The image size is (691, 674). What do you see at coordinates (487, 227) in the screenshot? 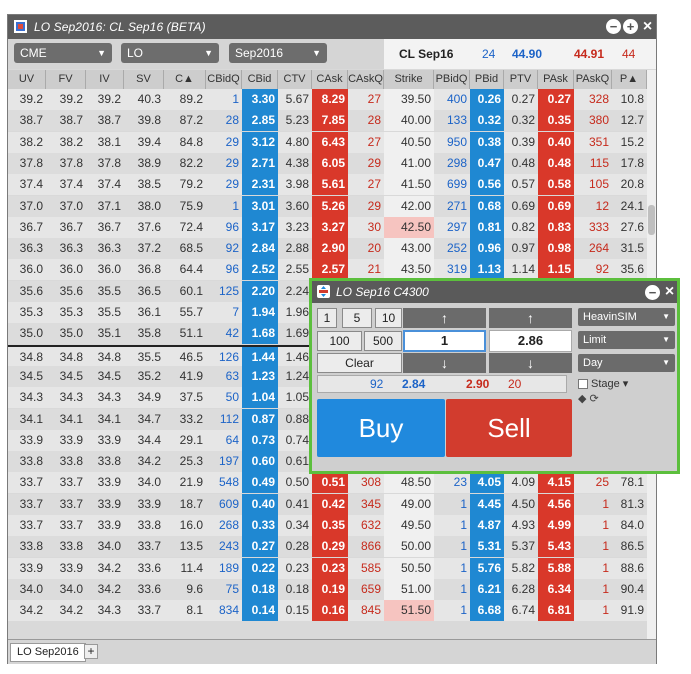
I see `cell-pbid: 0.81` at bounding box center [487, 227].